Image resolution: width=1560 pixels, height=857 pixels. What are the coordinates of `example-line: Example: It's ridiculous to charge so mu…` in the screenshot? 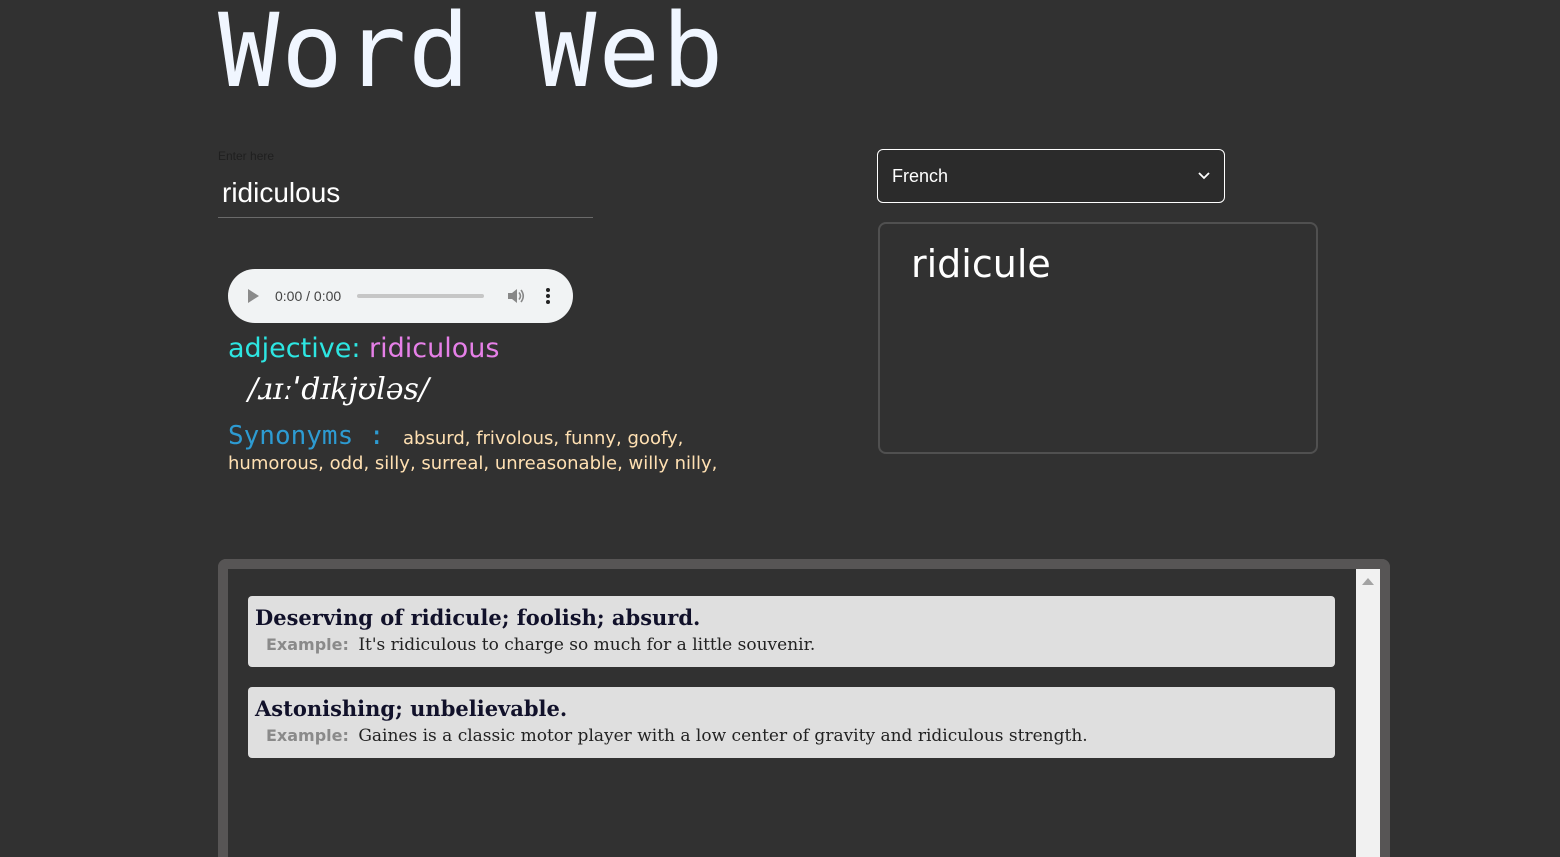 It's located at (791, 645).